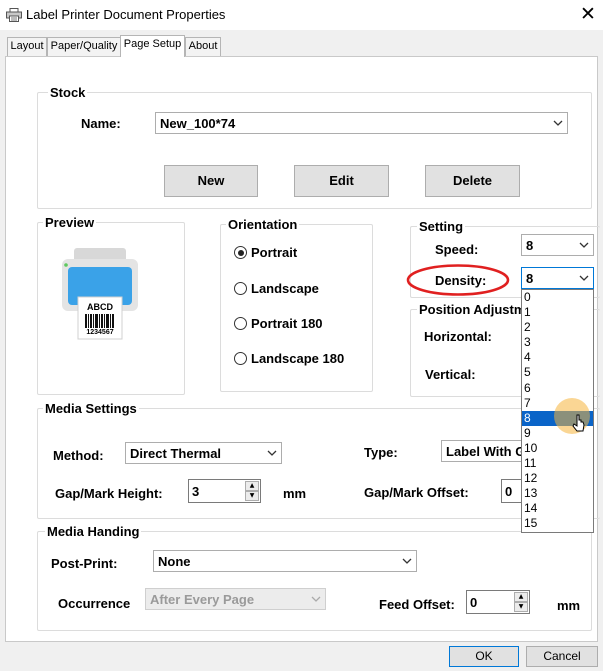 The image size is (603, 671). I want to click on name-label: Name:, so click(101, 123).